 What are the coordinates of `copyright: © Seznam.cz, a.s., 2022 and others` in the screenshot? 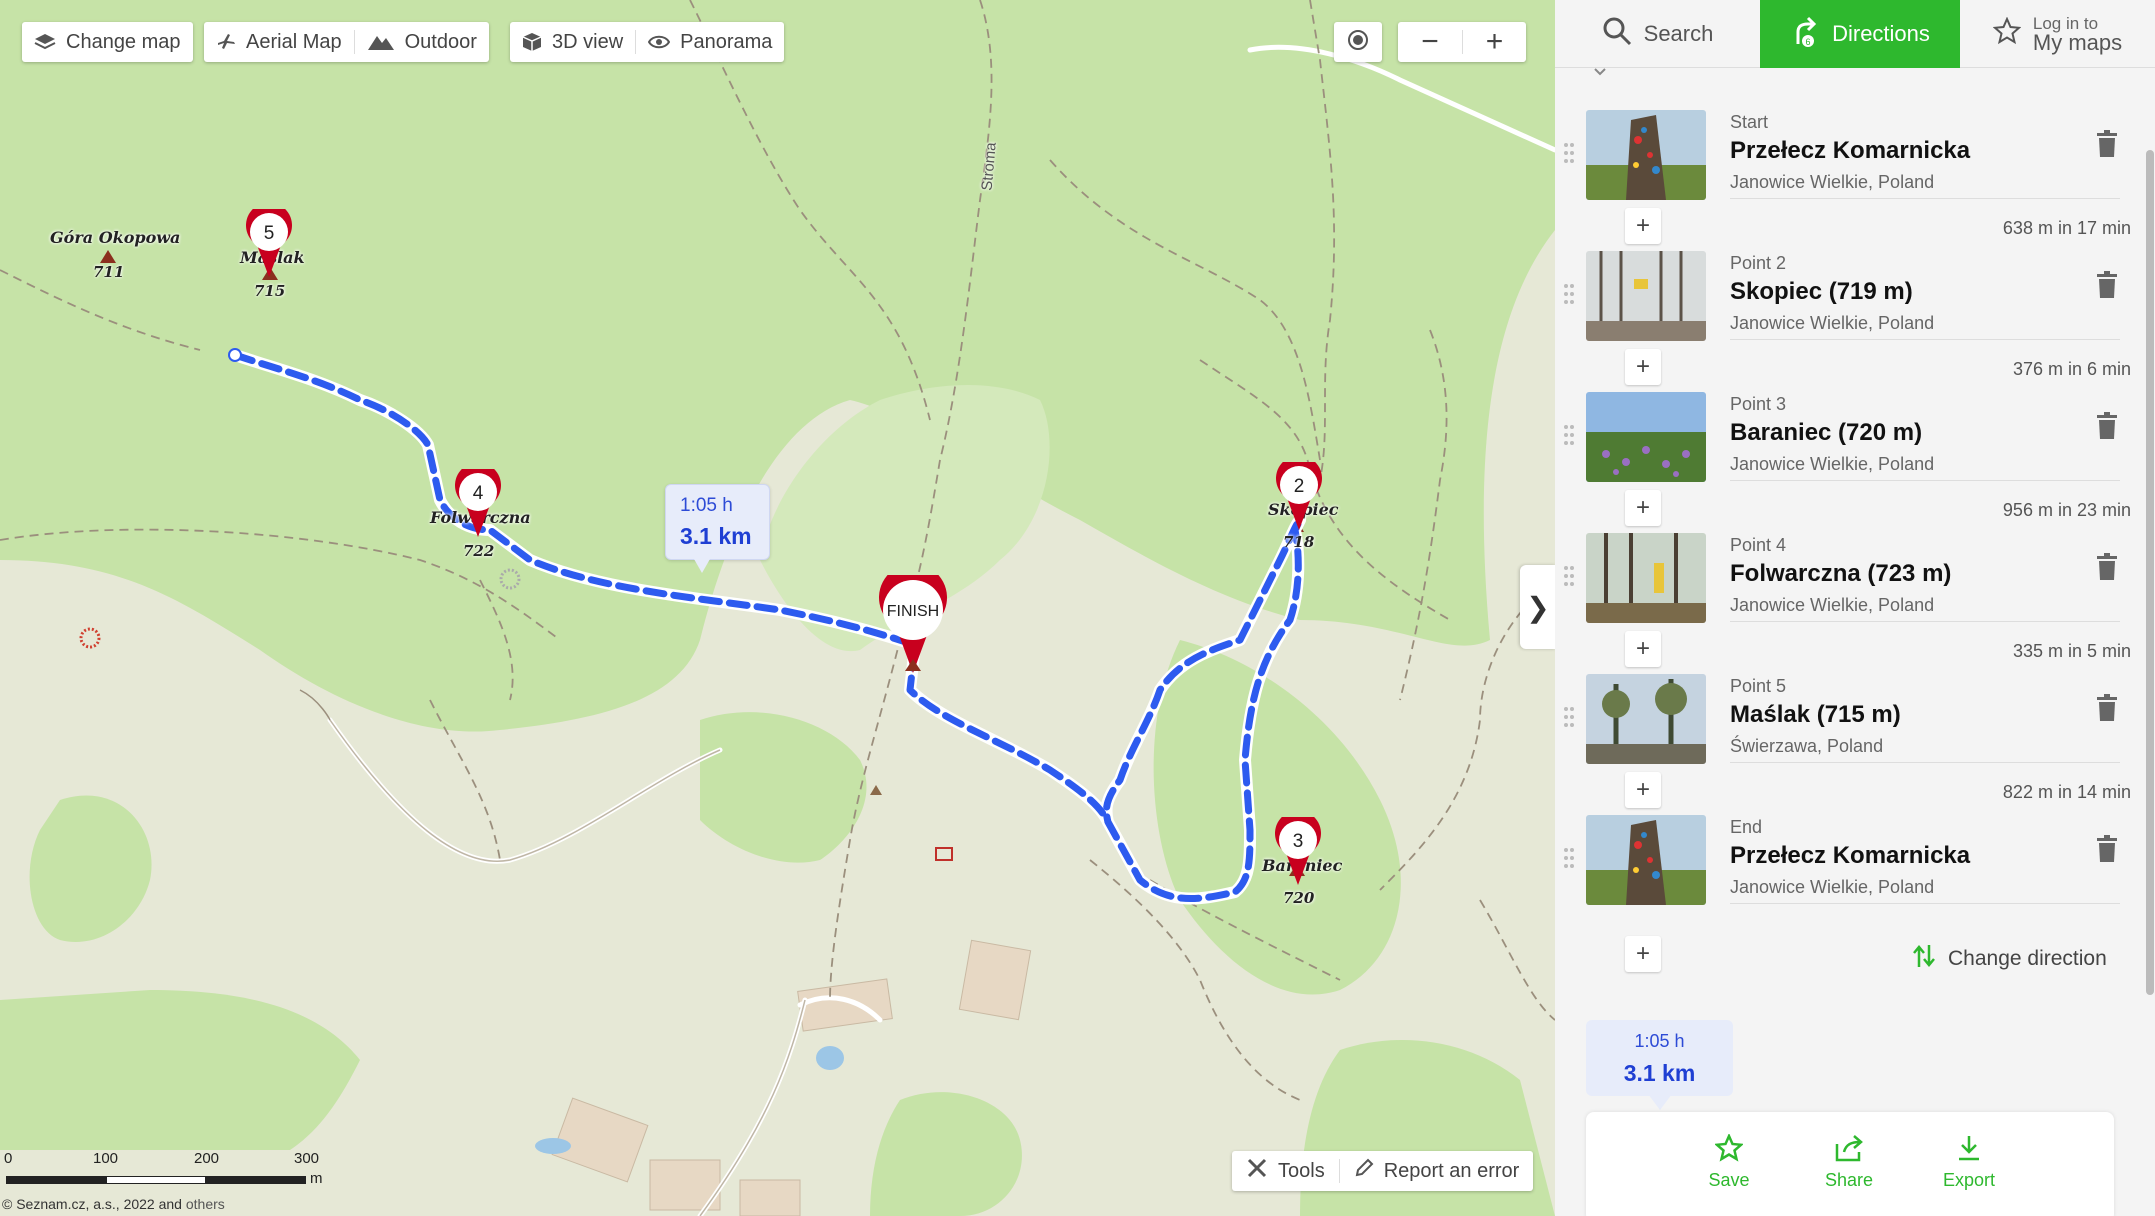 It's located at (113, 1204).